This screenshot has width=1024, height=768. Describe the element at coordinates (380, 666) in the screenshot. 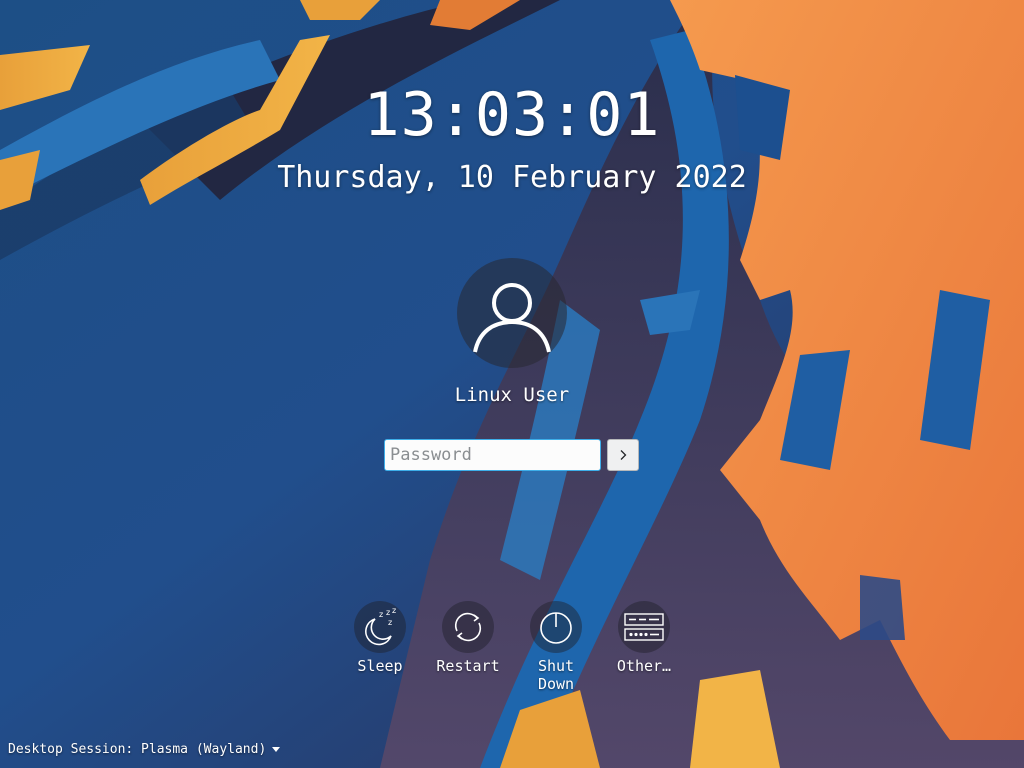

I see `sleep-label: Sleep` at that location.